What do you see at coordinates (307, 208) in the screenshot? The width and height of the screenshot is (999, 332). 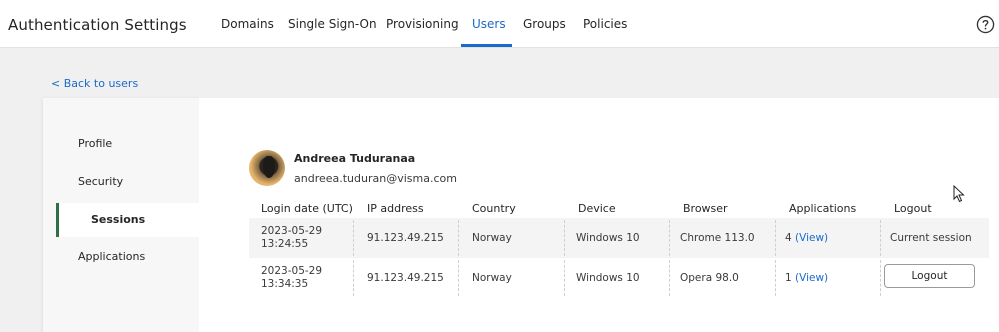 I see `column-header-login-date: Login date (UTC)` at bounding box center [307, 208].